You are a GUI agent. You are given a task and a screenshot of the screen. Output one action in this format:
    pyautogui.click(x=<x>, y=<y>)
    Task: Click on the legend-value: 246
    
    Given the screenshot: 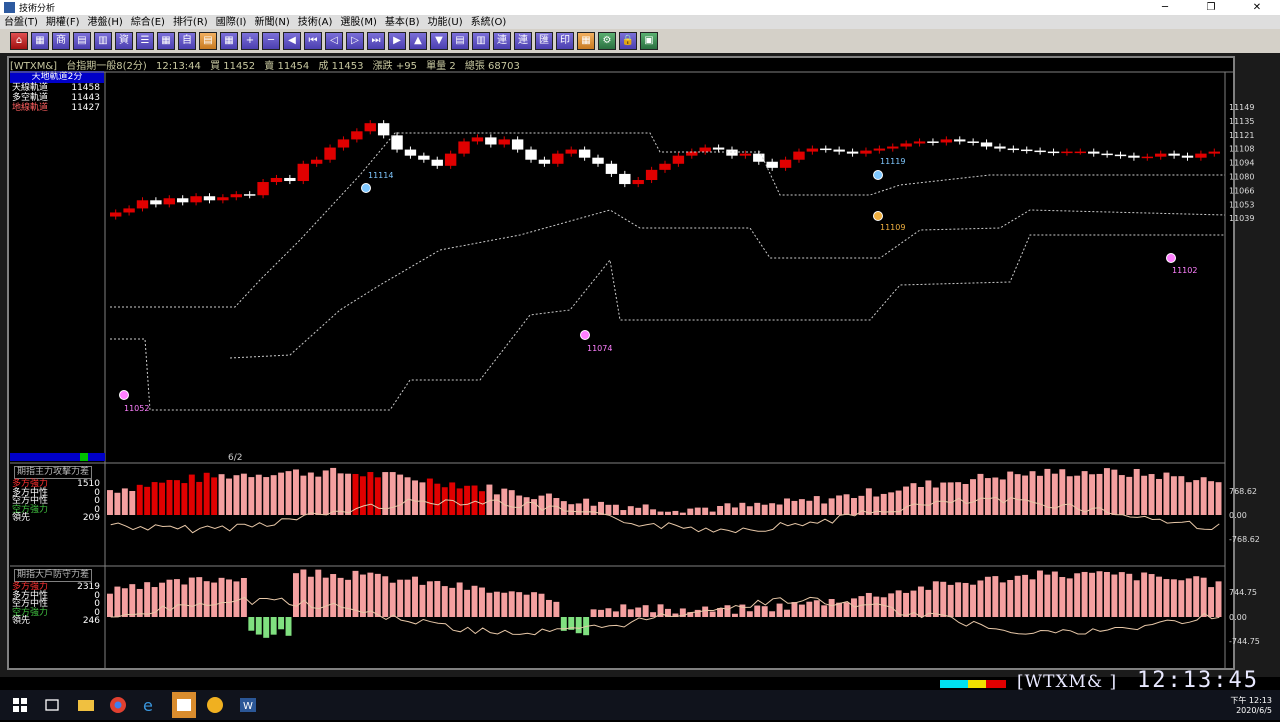 What is the action you would take?
    pyautogui.click(x=91, y=621)
    